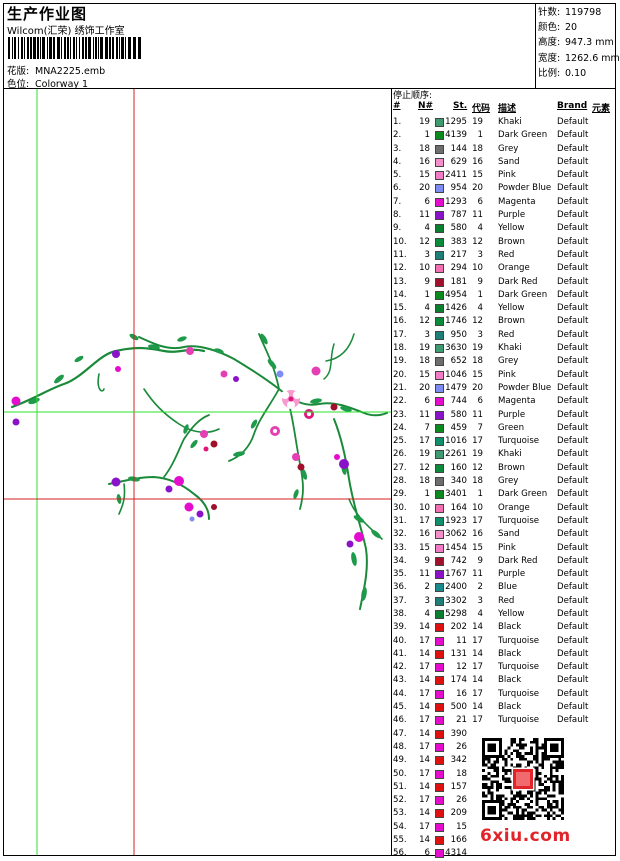 The image size is (620, 861). I want to click on table-row: 23. 11 580 11 Purple Default, so click(504, 415).